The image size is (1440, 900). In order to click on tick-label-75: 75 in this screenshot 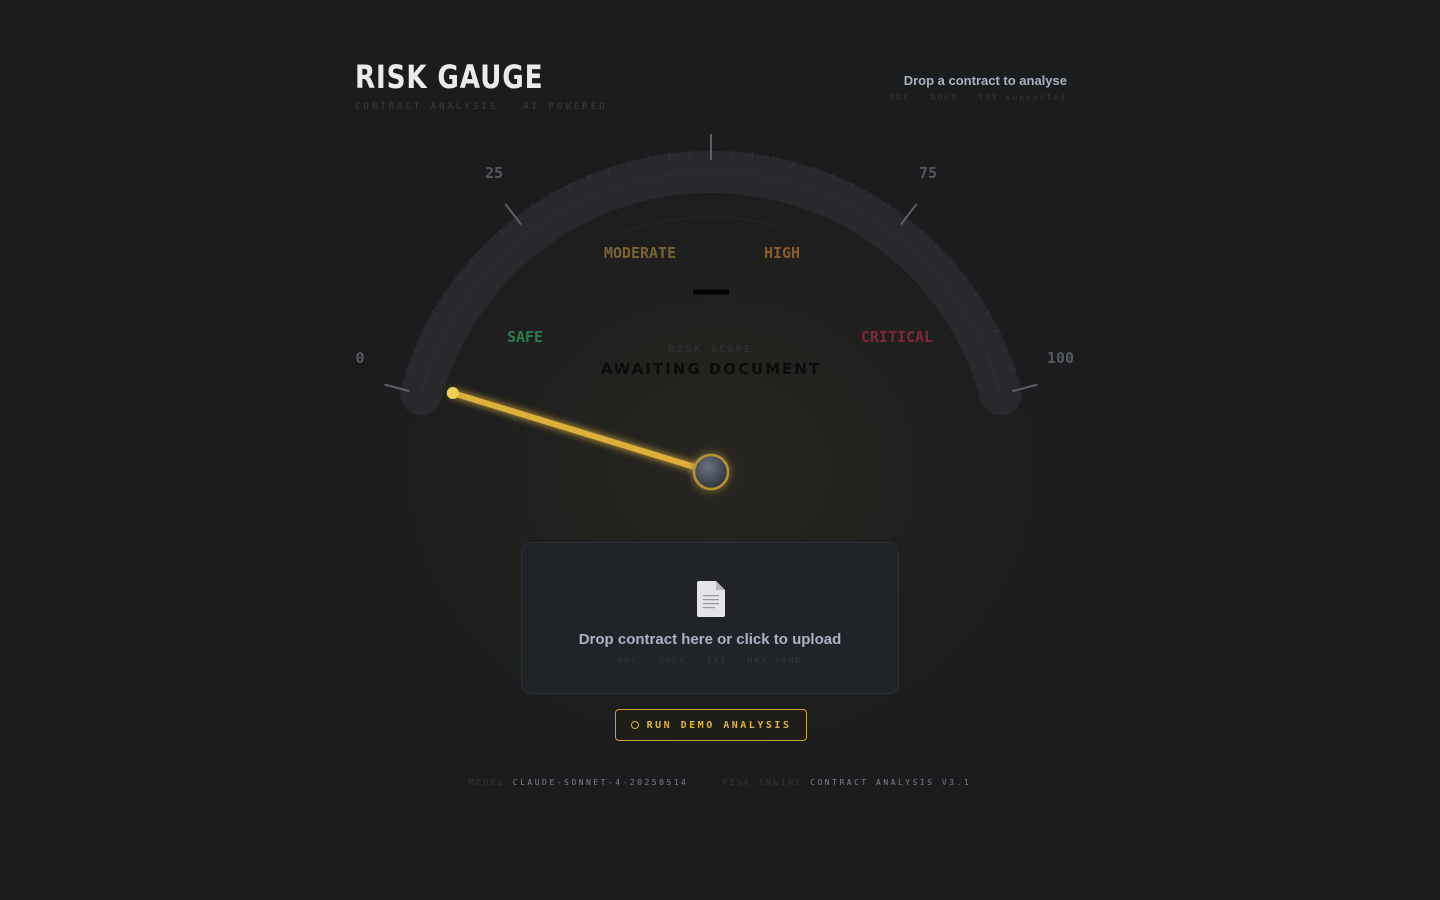, I will do `click(928, 173)`.